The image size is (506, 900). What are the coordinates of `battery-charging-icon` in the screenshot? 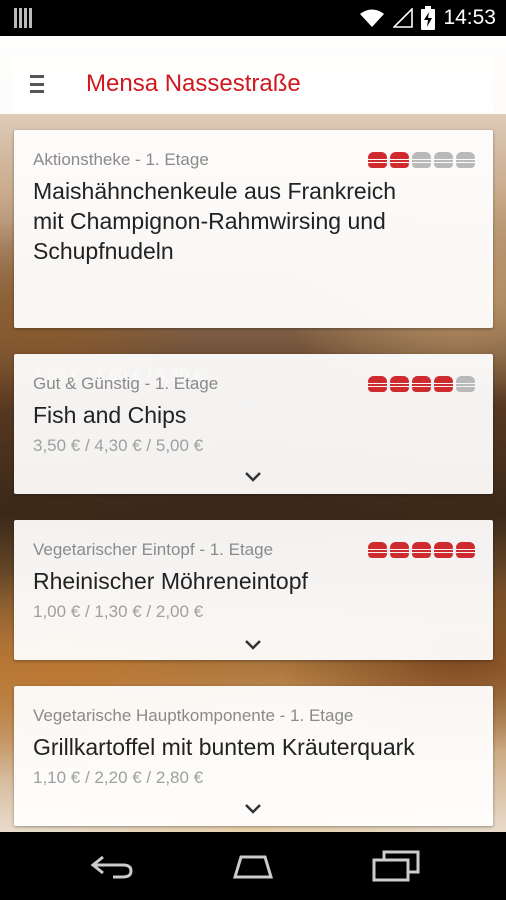 It's located at (428, 18).